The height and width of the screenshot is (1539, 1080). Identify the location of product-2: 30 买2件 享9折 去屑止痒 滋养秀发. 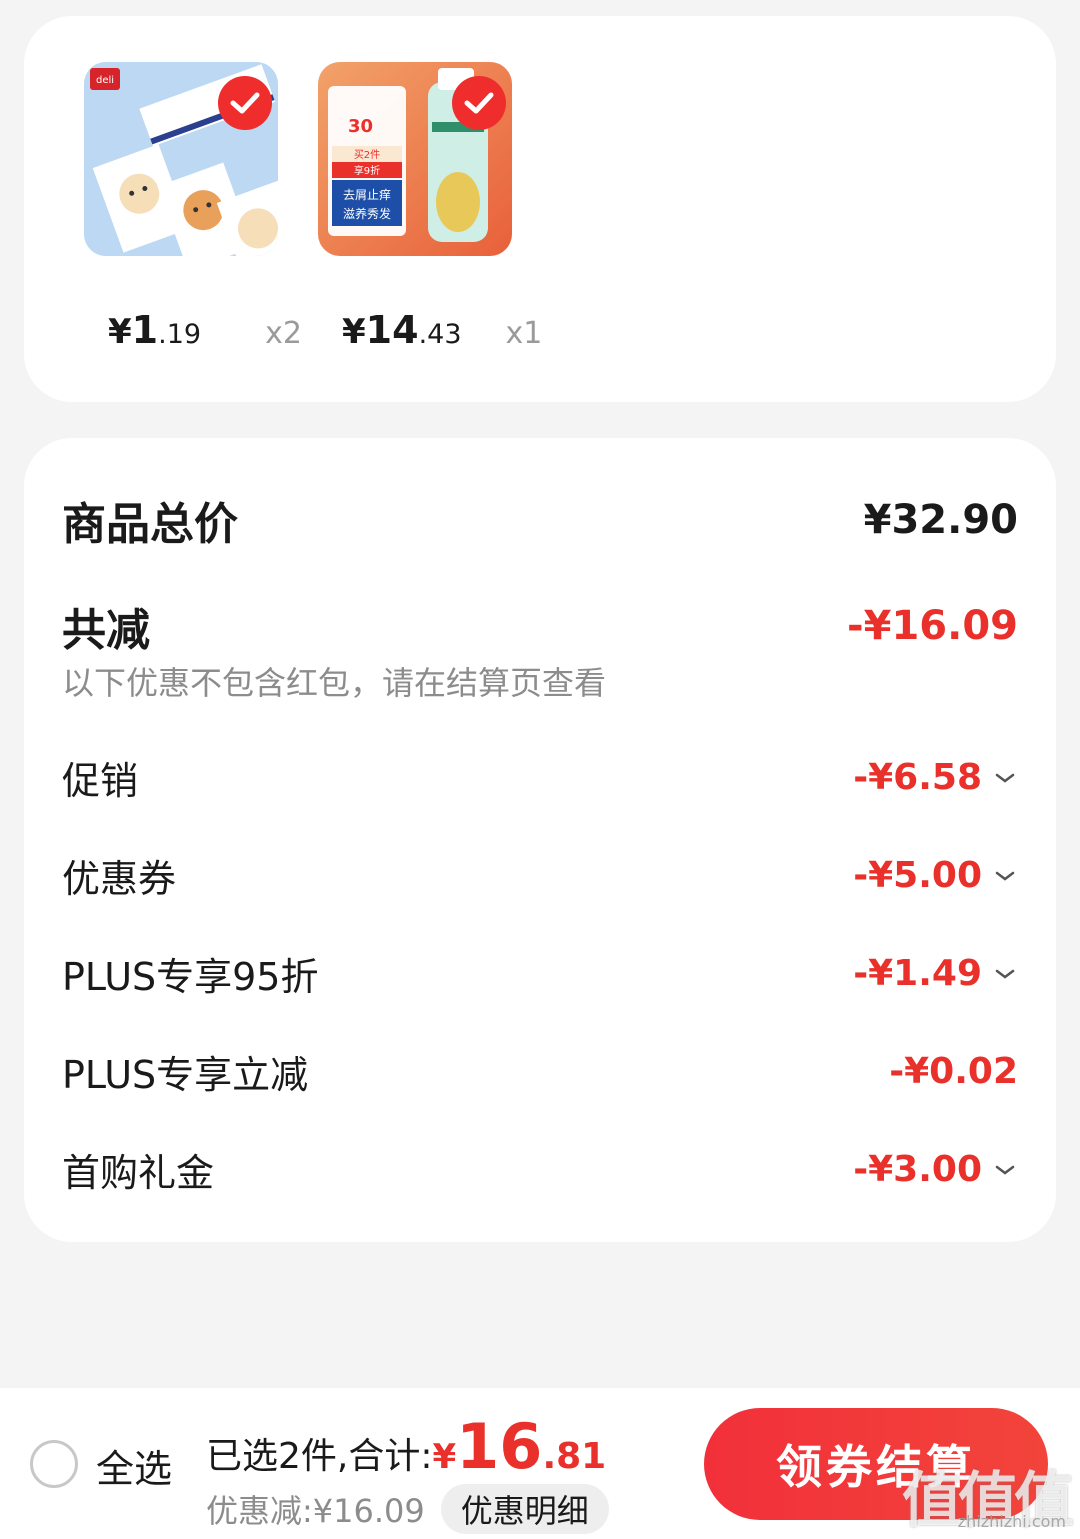
(415, 159).